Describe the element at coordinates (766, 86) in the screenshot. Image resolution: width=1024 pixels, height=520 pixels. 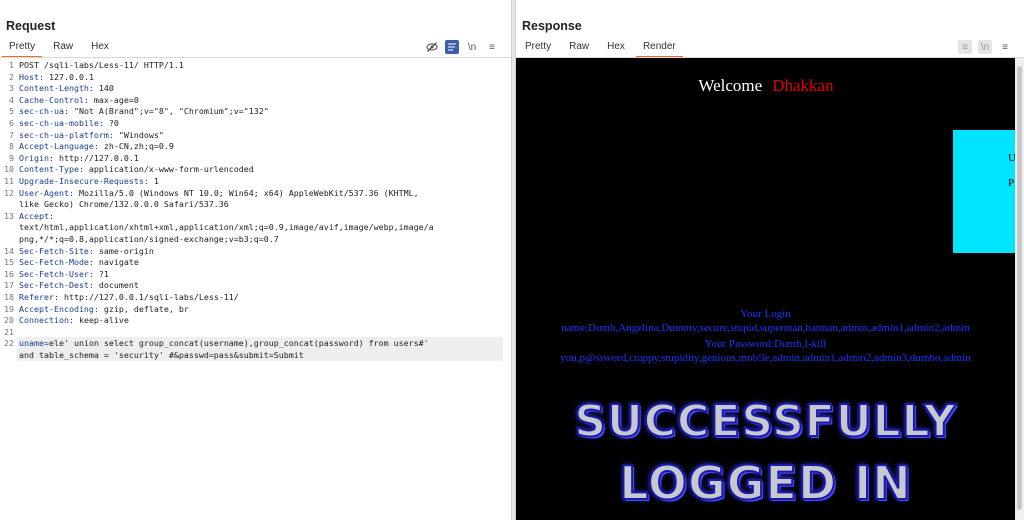
I see `welcome-line: Welcome Dhakkan` at that location.